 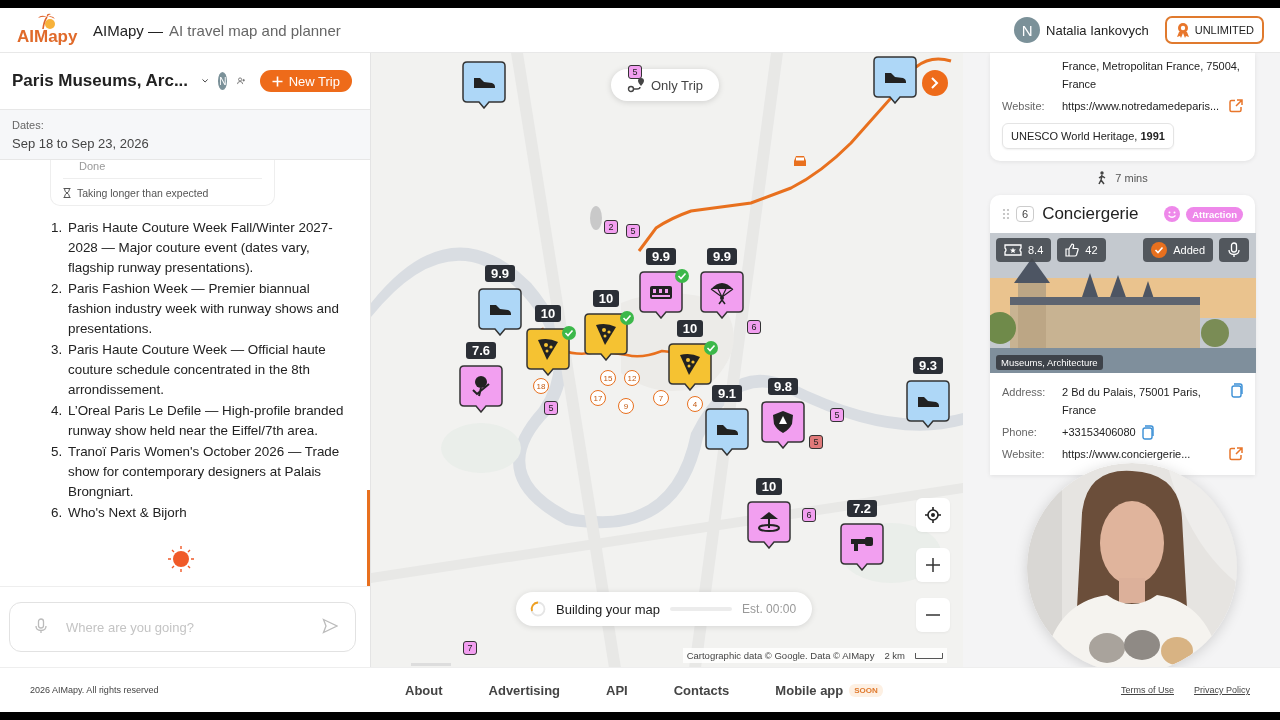 What do you see at coordinates (57, 228) in the screenshot?
I see `list-number: 1.` at bounding box center [57, 228].